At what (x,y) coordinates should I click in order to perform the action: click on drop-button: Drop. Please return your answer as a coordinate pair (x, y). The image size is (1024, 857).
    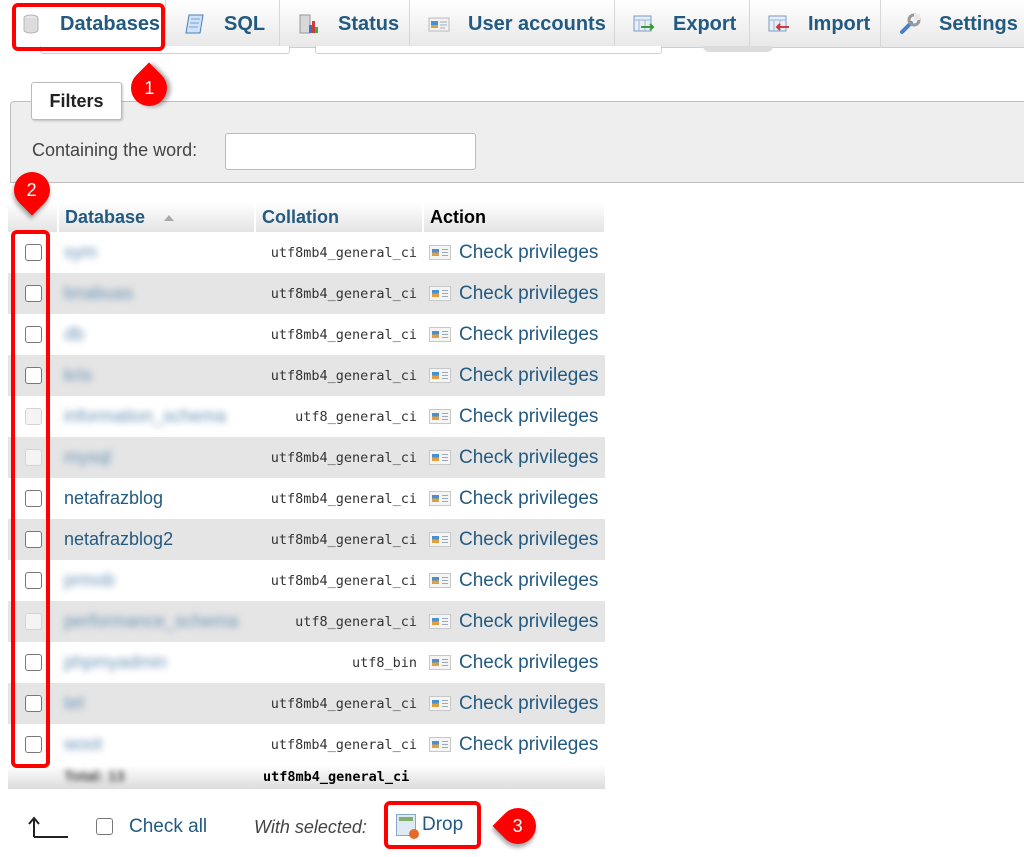
    Looking at the image, I should click on (429, 826).